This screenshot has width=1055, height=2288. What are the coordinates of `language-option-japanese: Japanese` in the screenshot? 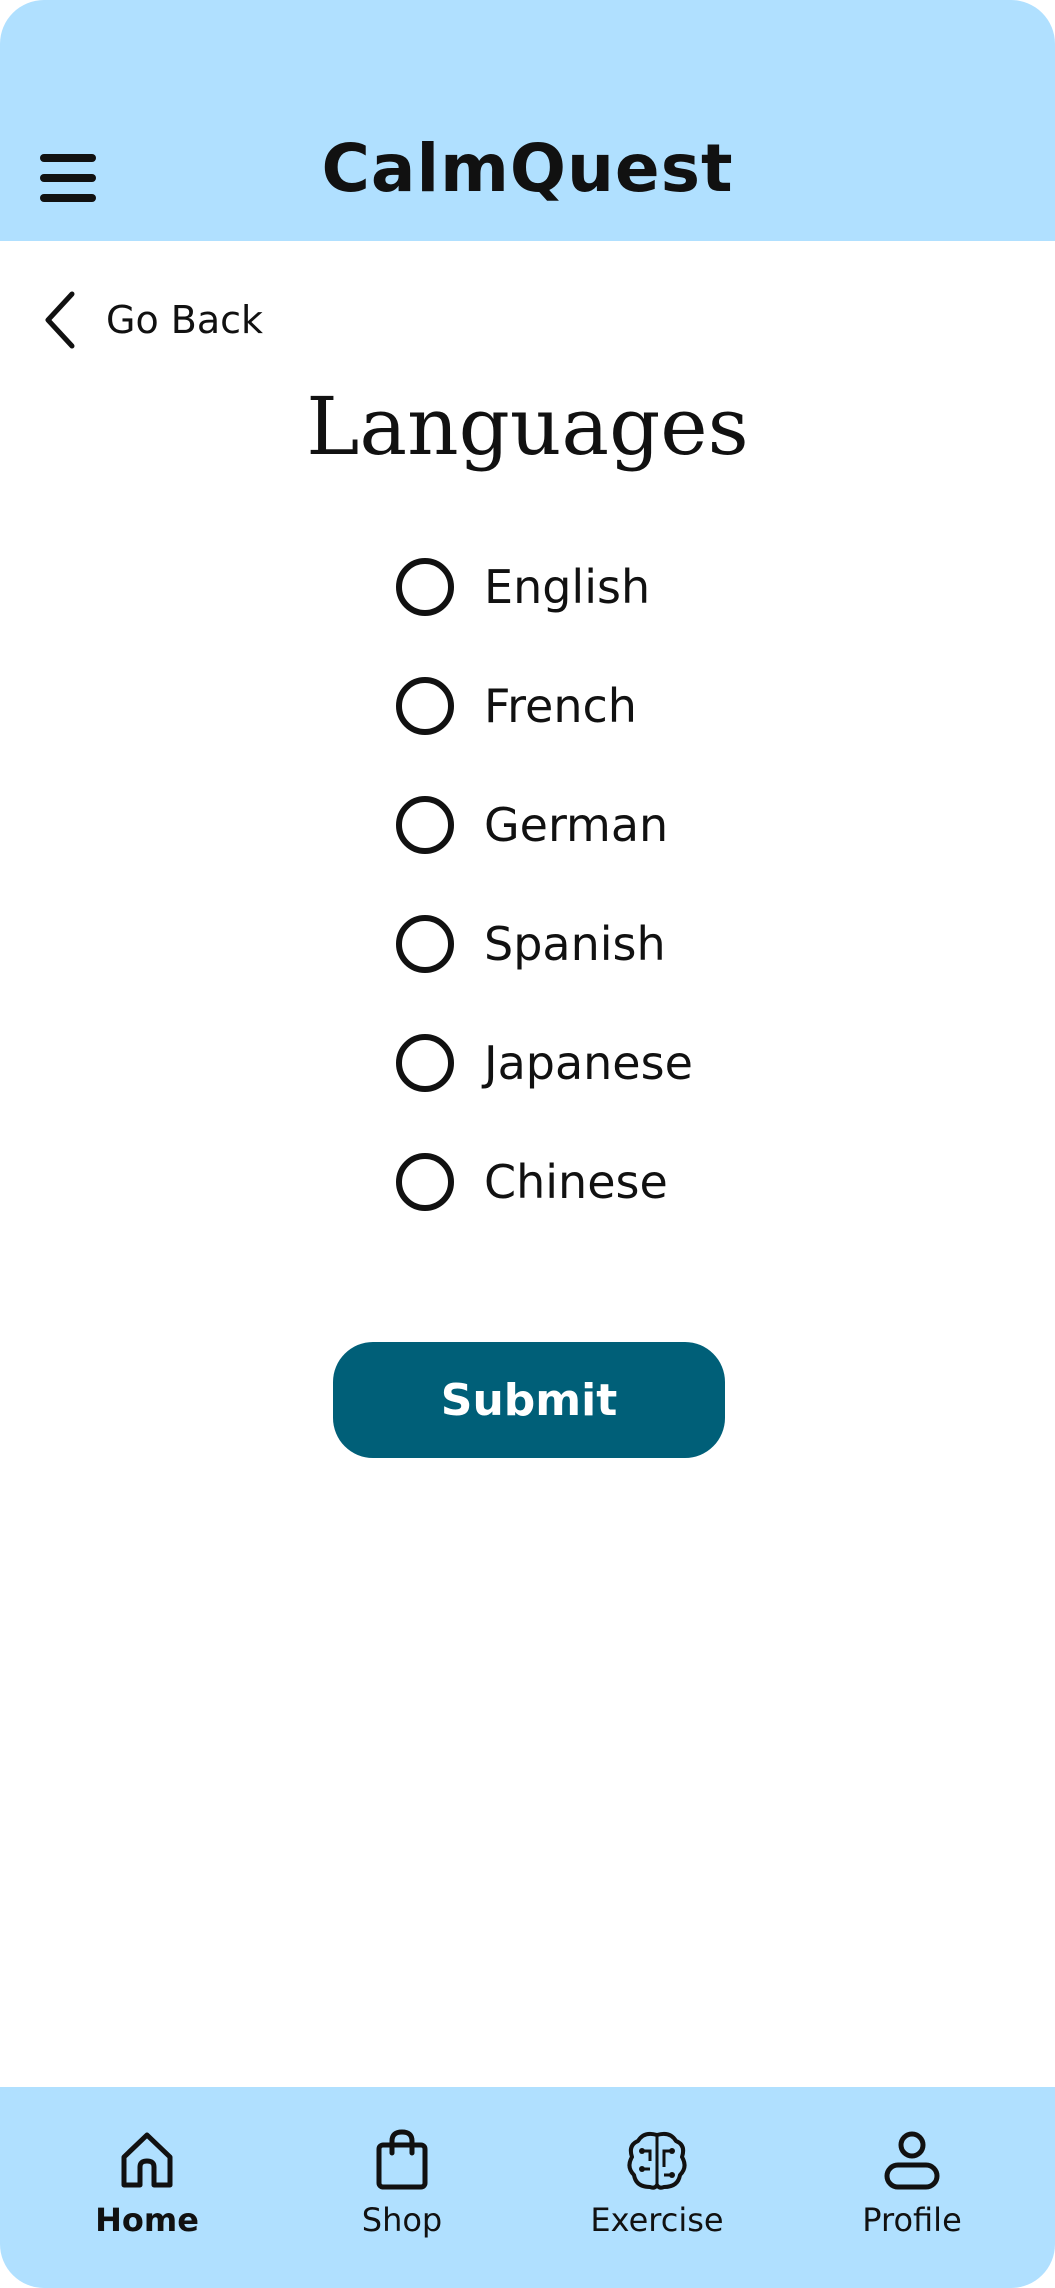 It's located at (544, 1063).